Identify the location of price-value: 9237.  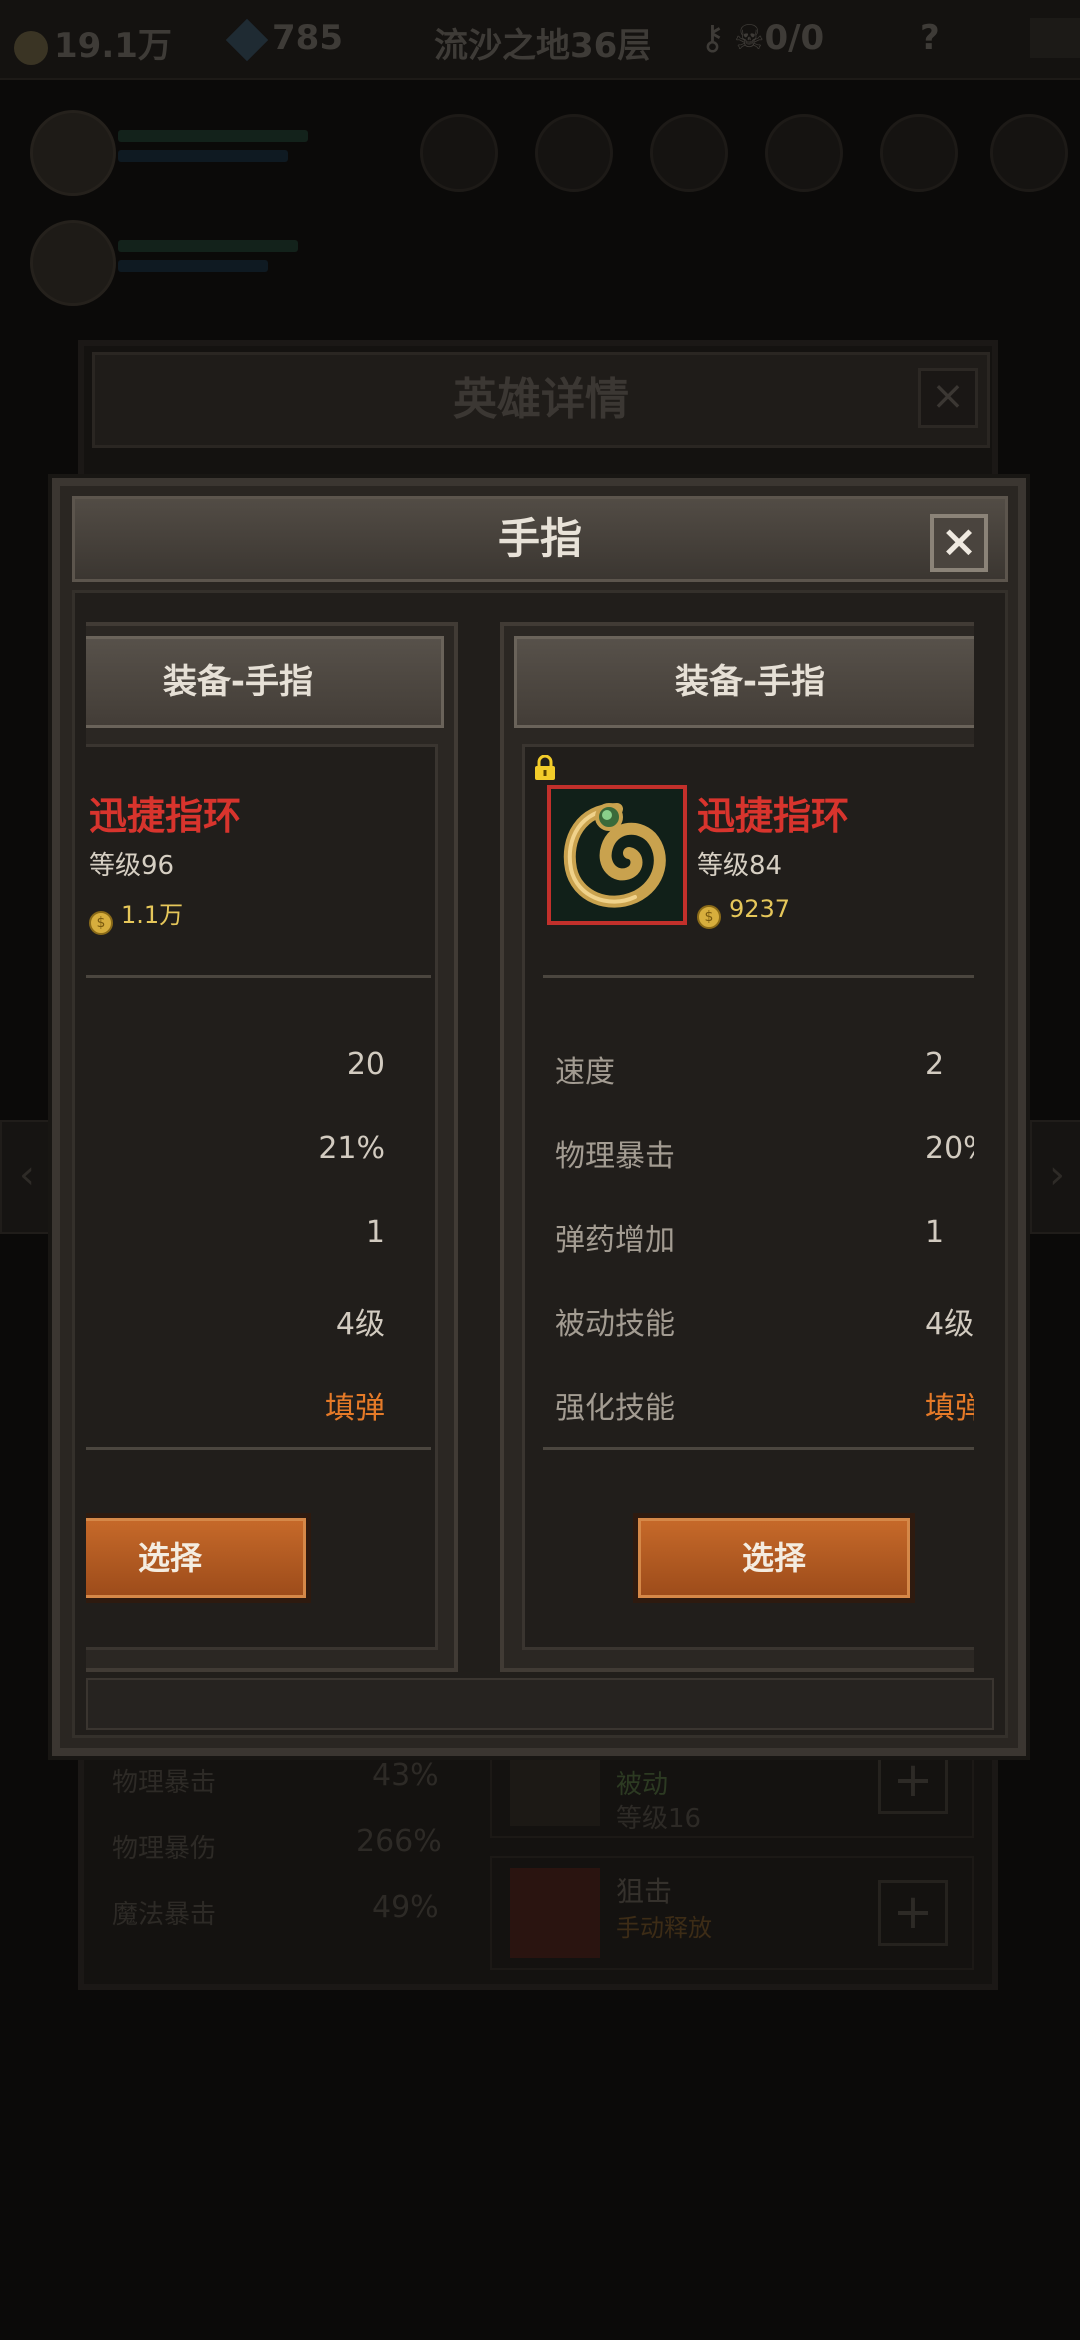
(760, 909).